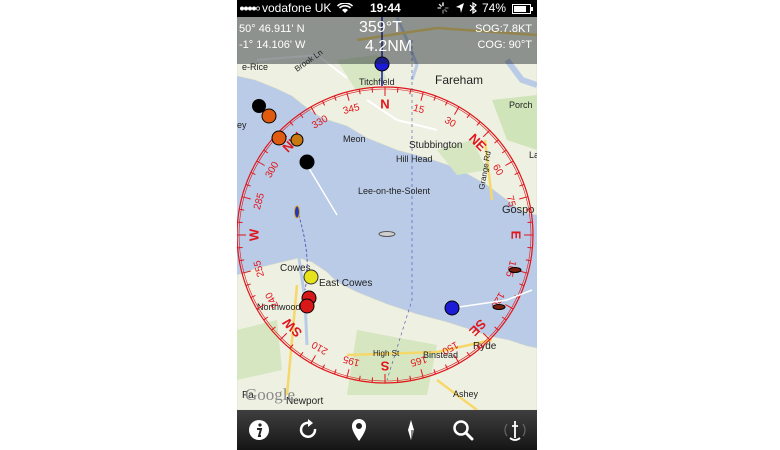 Image resolution: width=780 pixels, height=450 pixels. What do you see at coordinates (259, 350) in the screenshot?
I see `park-area` at bounding box center [259, 350].